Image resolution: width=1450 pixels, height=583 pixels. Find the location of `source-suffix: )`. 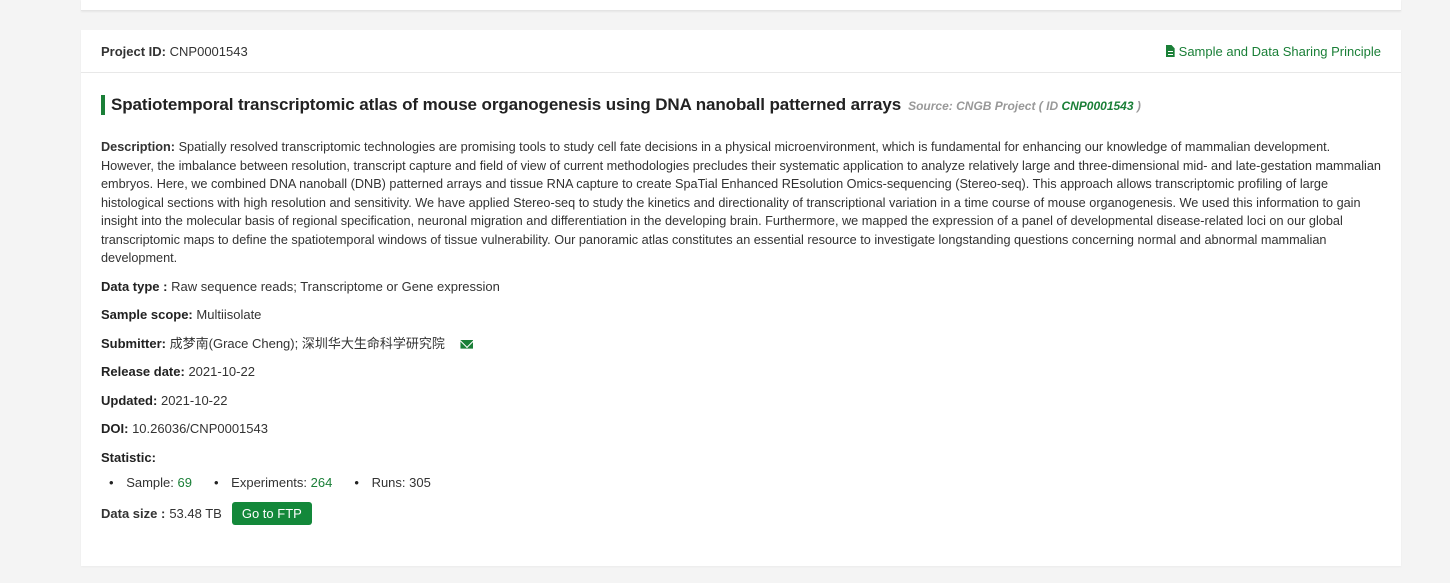

source-suffix: ) is located at coordinates (1138, 106).